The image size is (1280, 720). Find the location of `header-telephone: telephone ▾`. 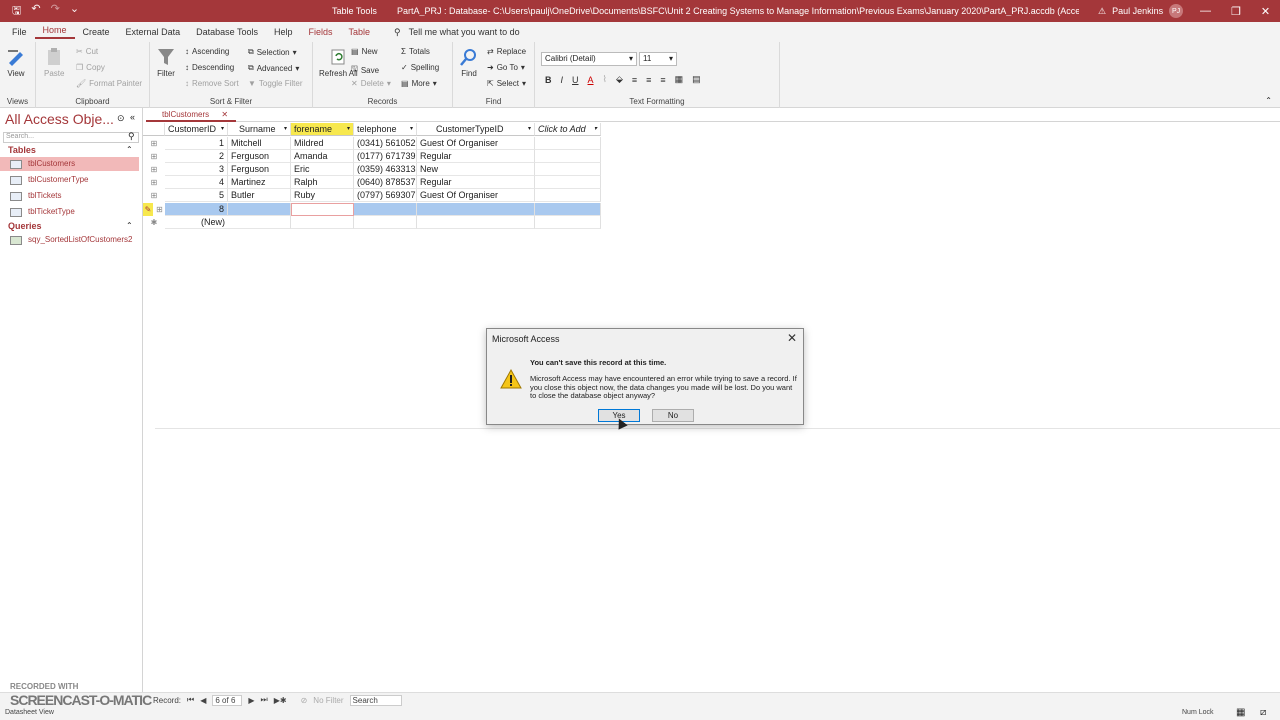

header-telephone: telephone ▾ is located at coordinates (385, 129).